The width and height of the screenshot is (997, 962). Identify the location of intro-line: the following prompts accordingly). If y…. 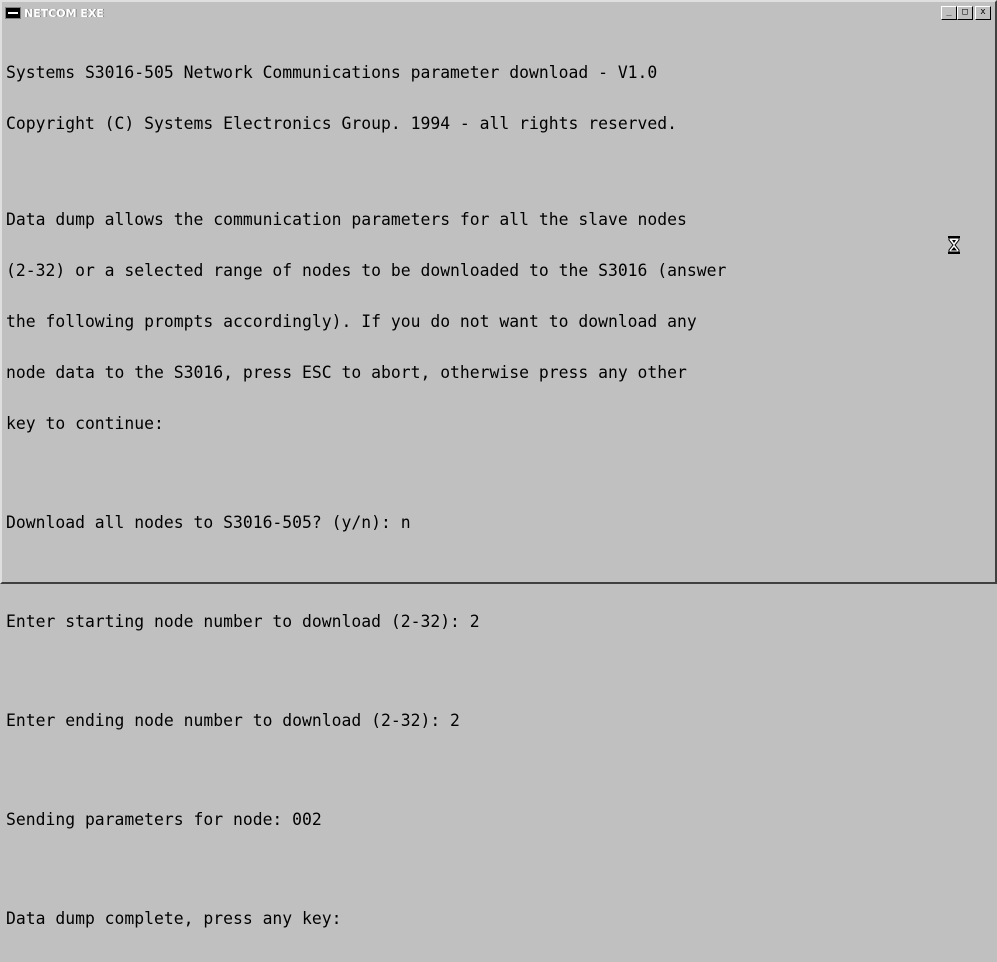
(351, 321).